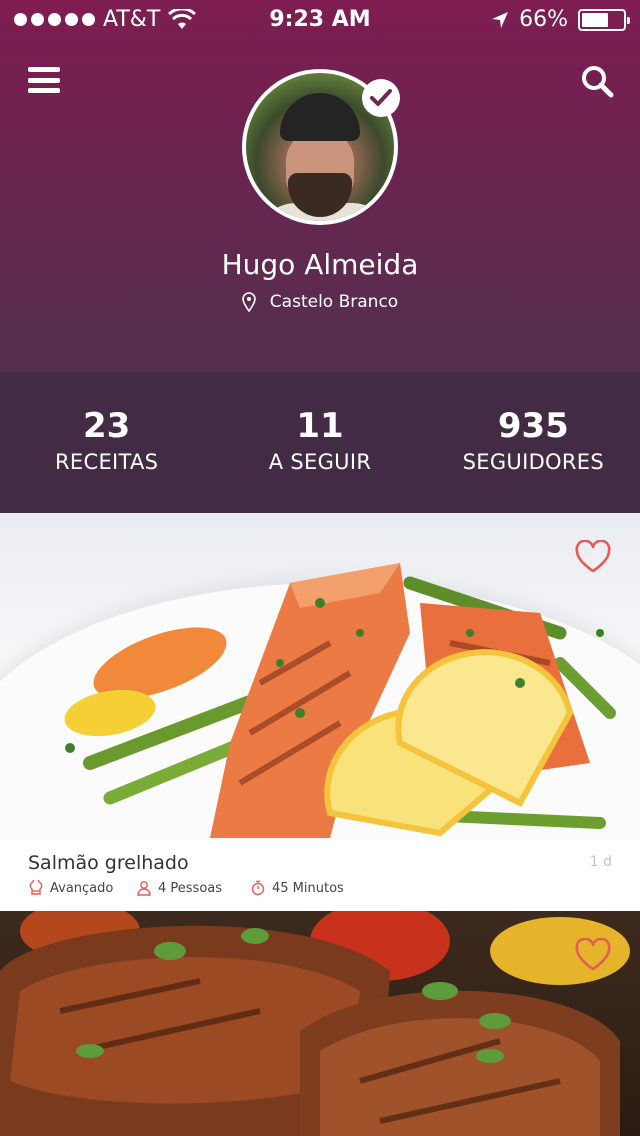 The image size is (640, 1136). Describe the element at coordinates (320, 264) in the screenshot. I see `profile-name: Hugo Almeida` at that location.